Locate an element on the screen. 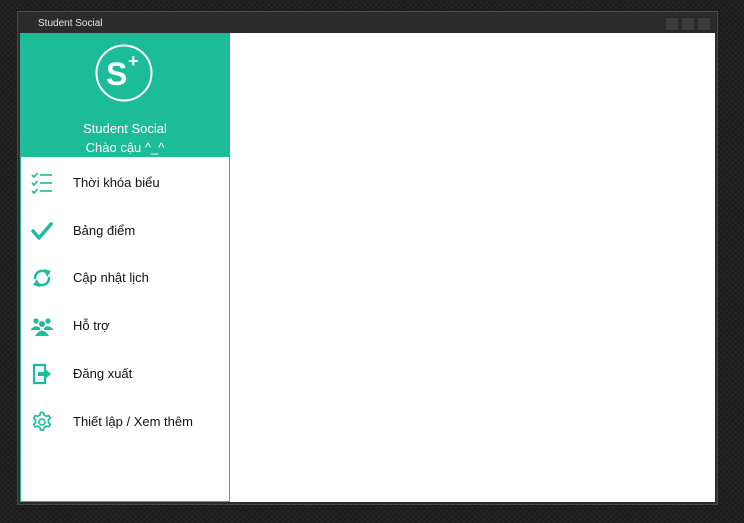  menu-item-support: Hỗ trợ is located at coordinates (125, 326).